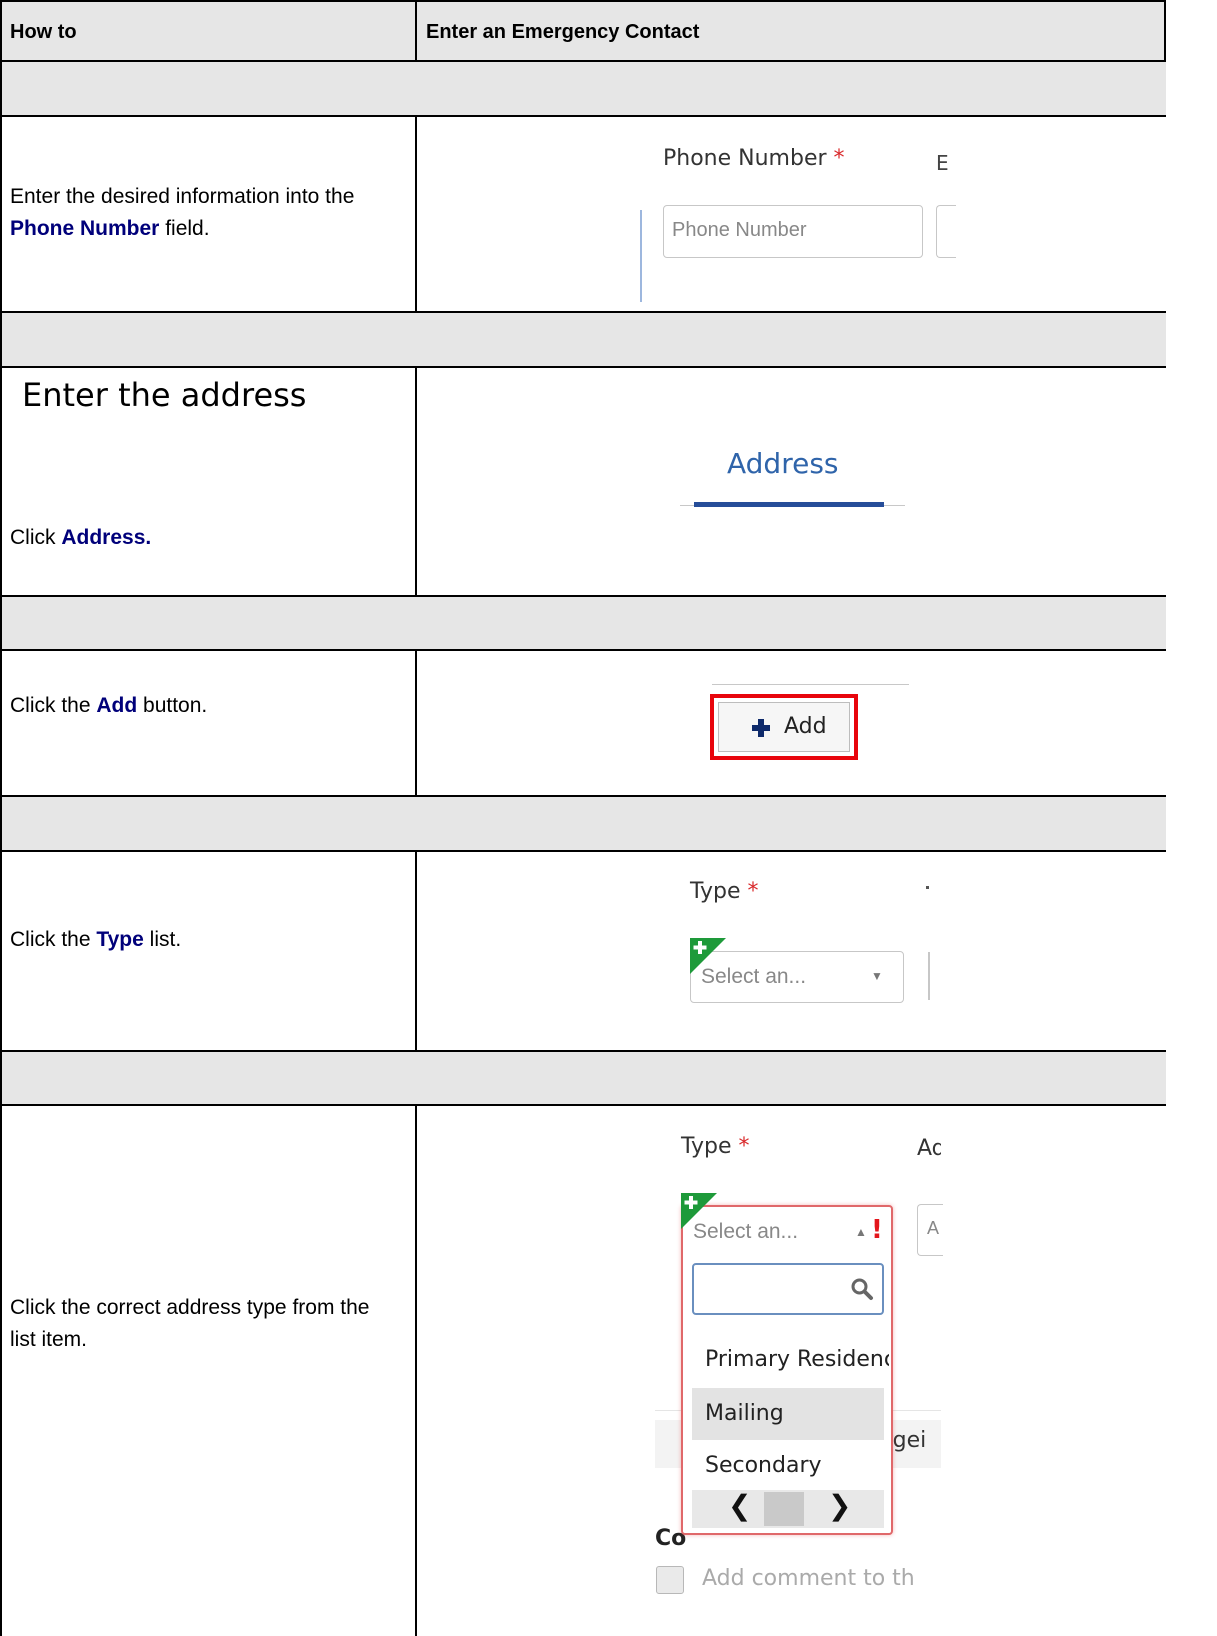 The image size is (1217, 1636). I want to click on search-icon, so click(862, 1289).